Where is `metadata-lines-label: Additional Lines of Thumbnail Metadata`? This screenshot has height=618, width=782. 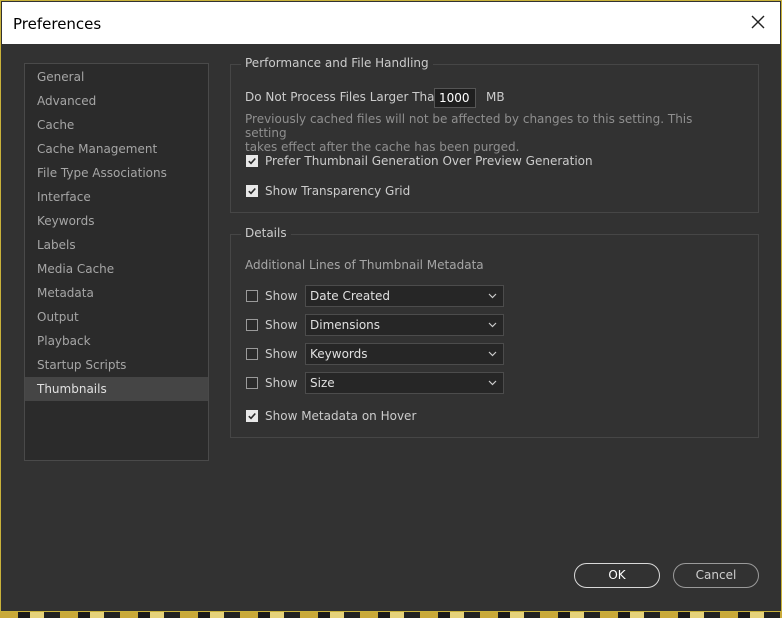 metadata-lines-label: Additional Lines of Thumbnail Metadata is located at coordinates (364, 265).